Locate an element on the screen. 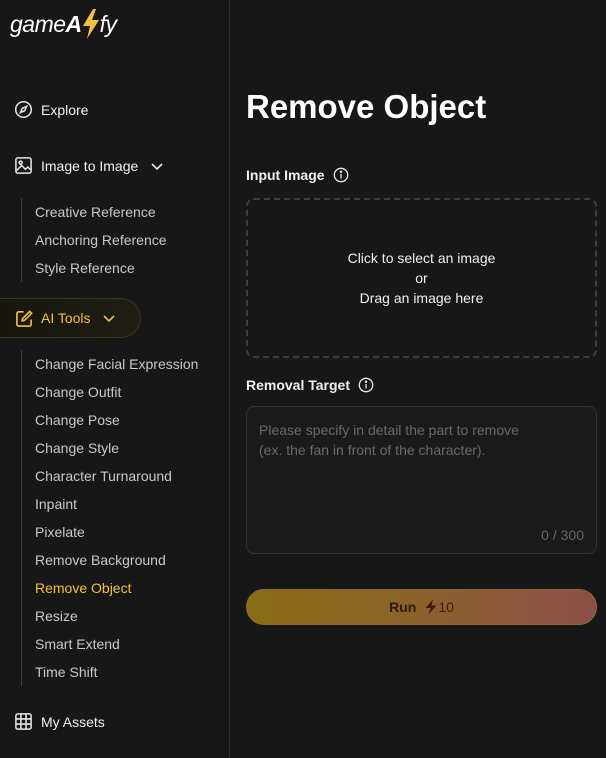 The height and width of the screenshot is (758, 606). sidebar-item-pixelate: Pixelate is located at coordinates (110, 532).